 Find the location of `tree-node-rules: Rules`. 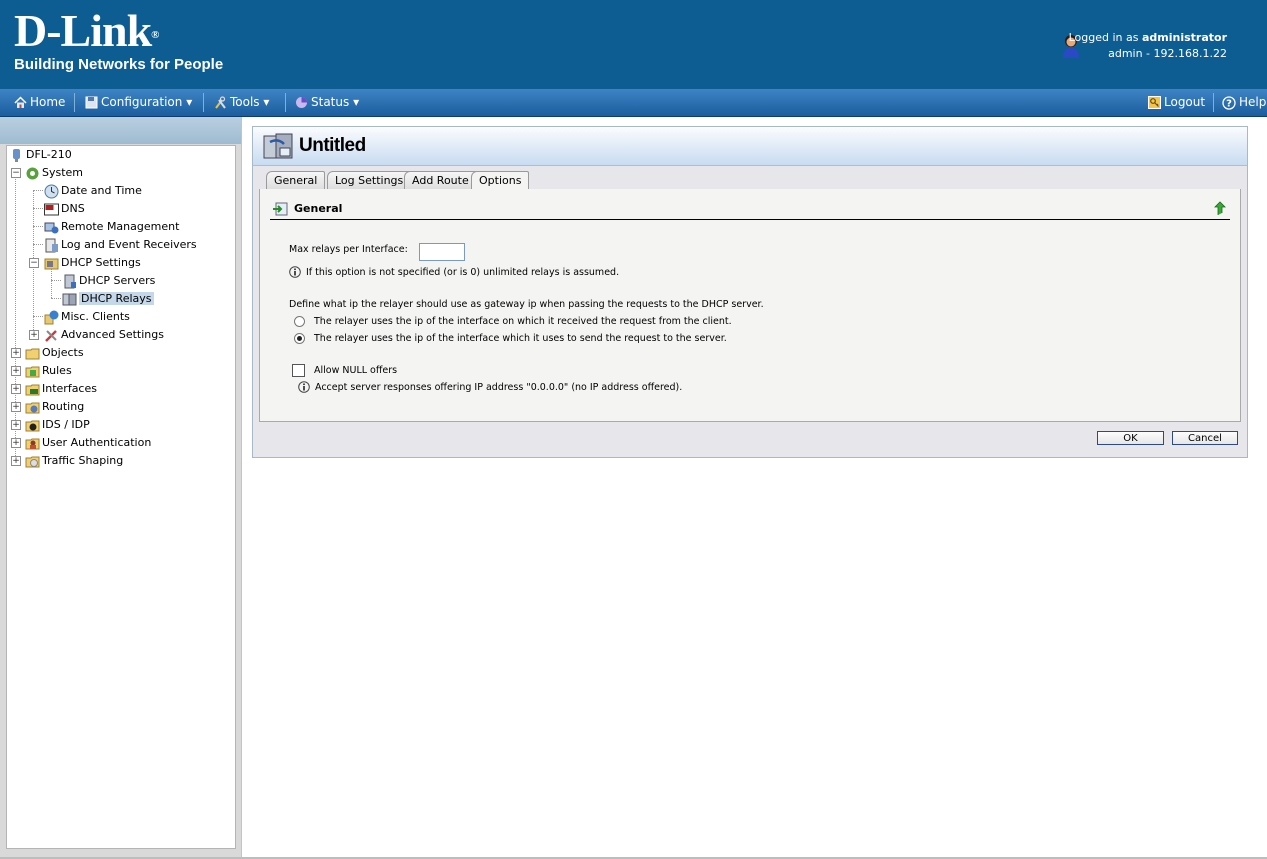

tree-node-rules: Rules is located at coordinates (48, 371).